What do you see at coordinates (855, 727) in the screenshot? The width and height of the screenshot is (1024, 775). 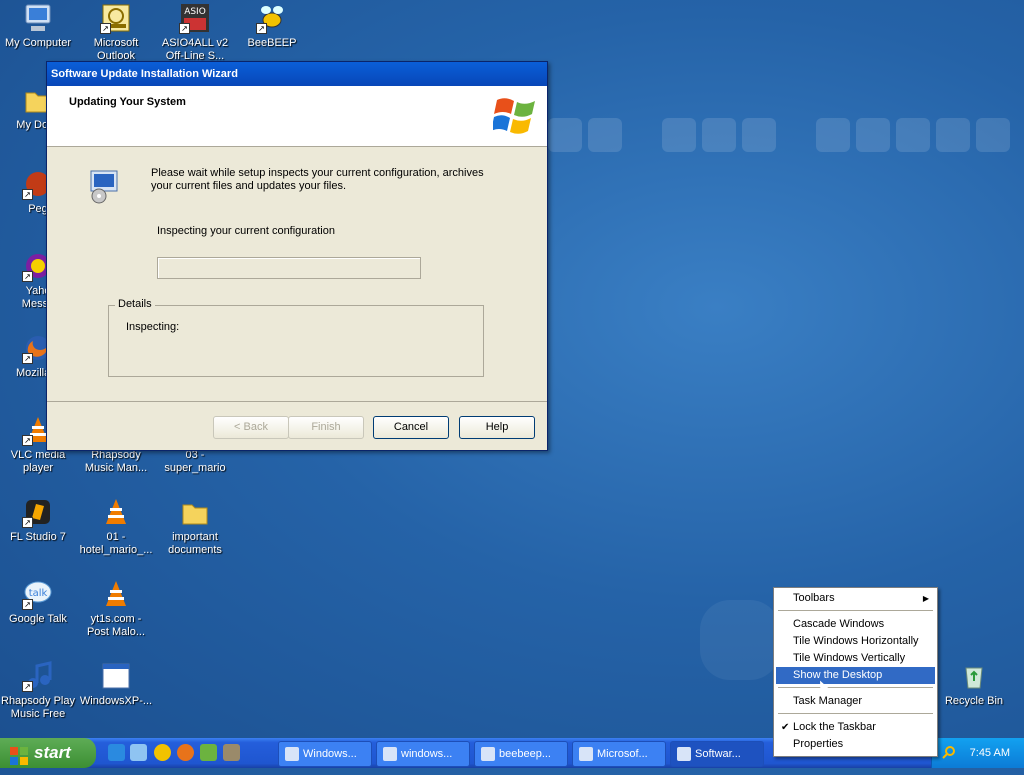 I see `menu-item-lock-taskbar: ✔ Lock the Taskbar` at bounding box center [855, 727].